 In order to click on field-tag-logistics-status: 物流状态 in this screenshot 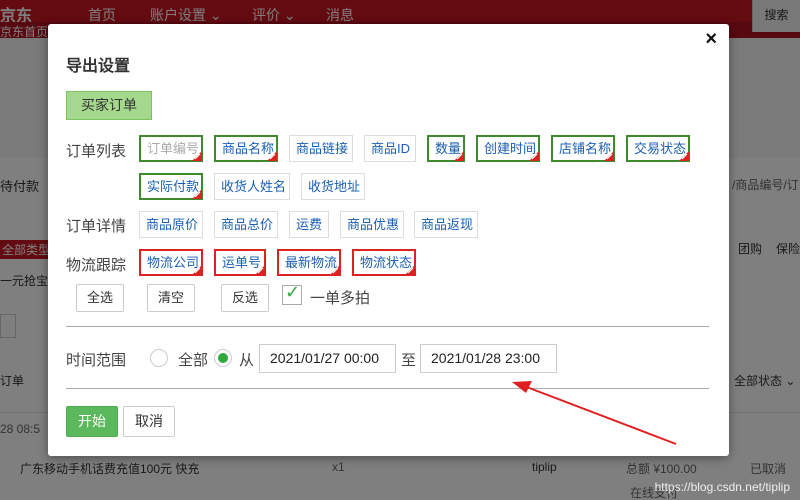, I will do `click(384, 262)`.